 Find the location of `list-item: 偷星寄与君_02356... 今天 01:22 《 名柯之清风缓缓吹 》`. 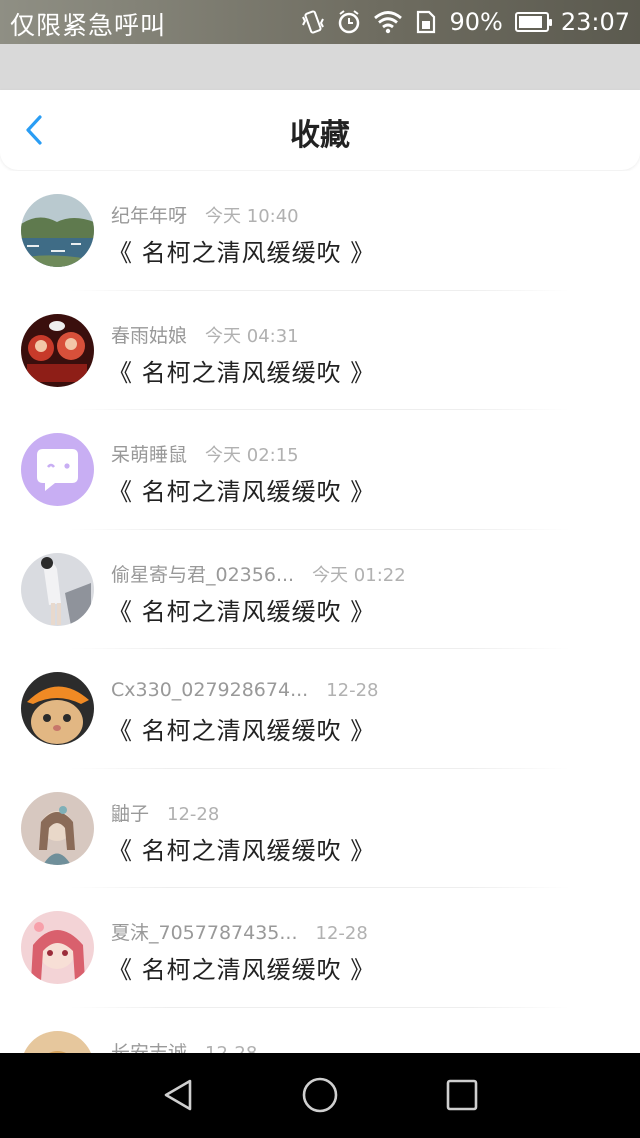

list-item: 偷星寄与君_02356... 今天 01:22 《 名柯之清风缓缓吹 》 is located at coordinates (320, 589).